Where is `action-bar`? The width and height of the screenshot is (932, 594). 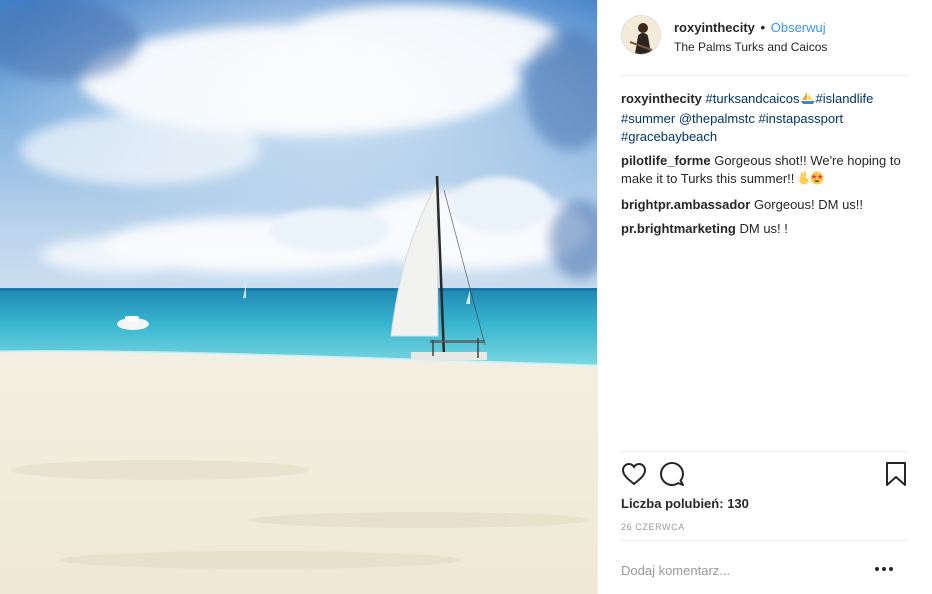
action-bar is located at coordinates (765, 475).